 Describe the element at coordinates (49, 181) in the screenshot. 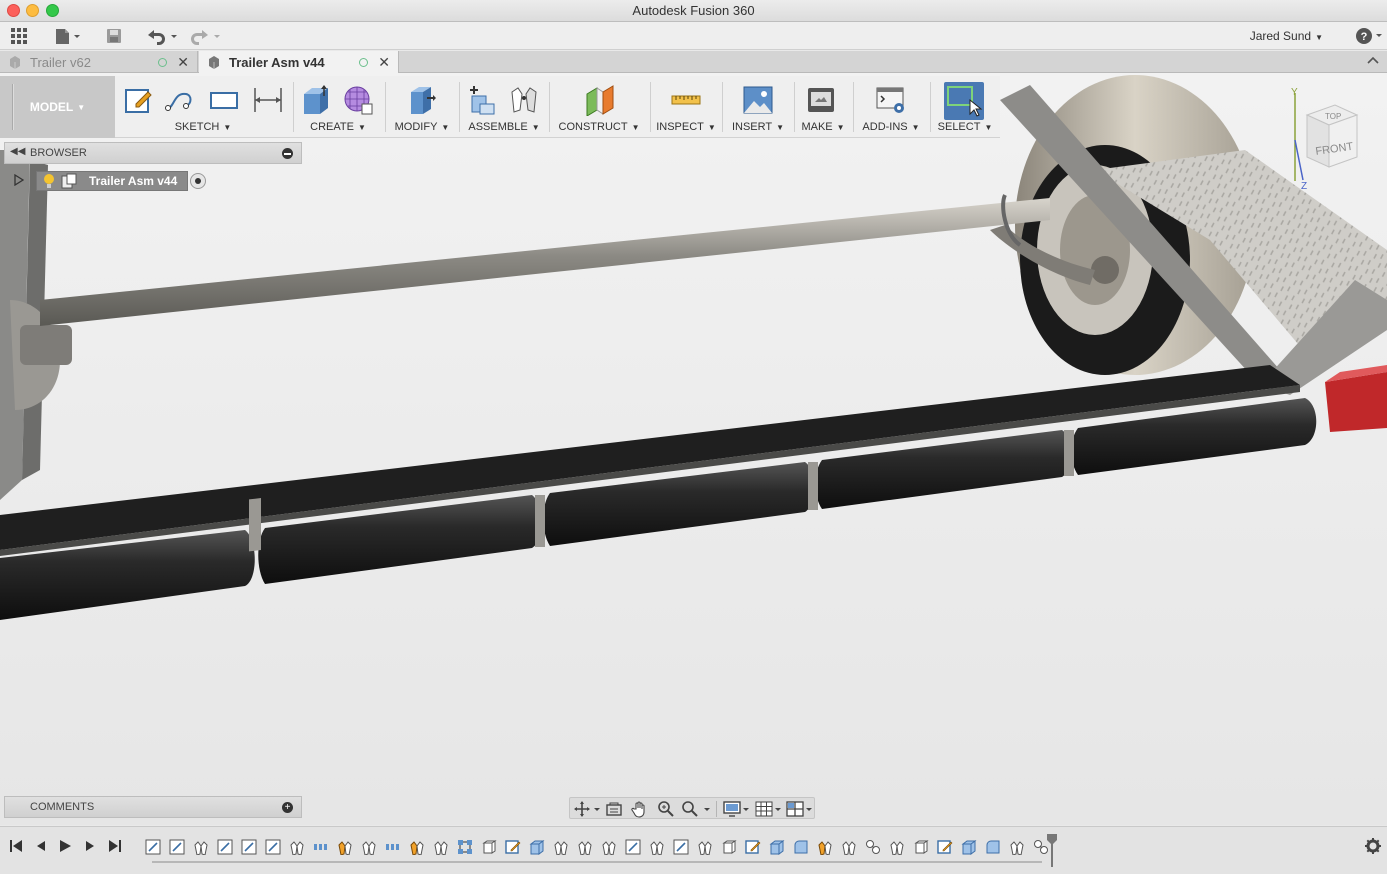

I see `visibility-bulb-icon` at that location.